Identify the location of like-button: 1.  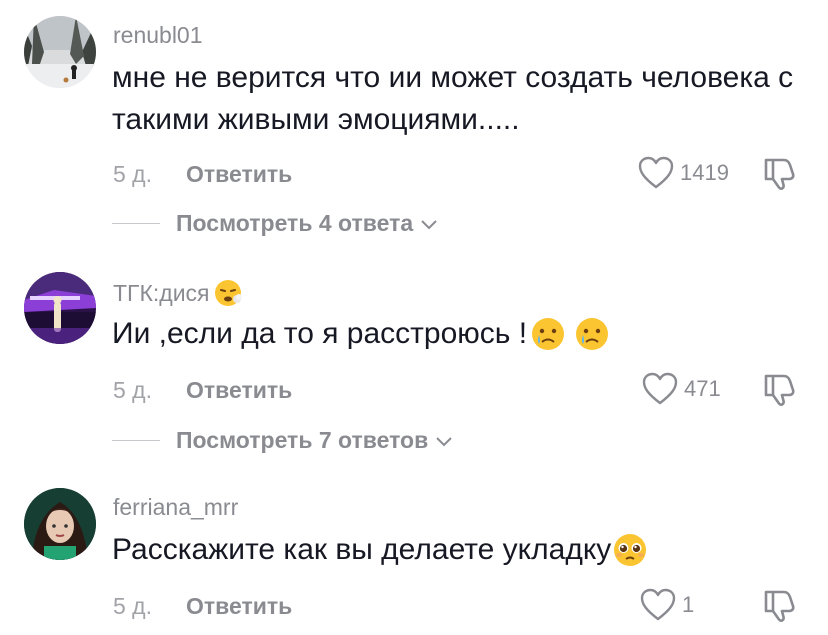
(667, 605).